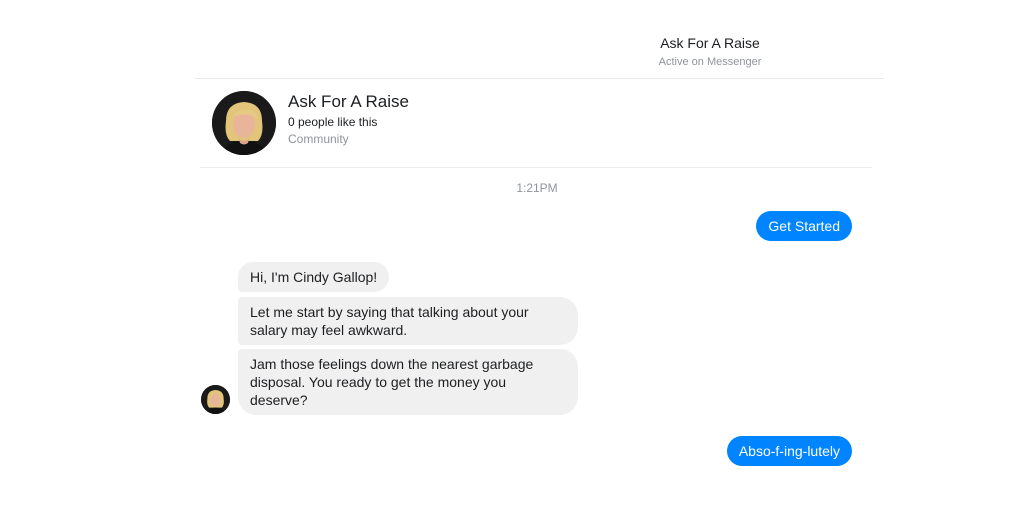 This screenshot has height=514, width=1036. I want to click on page-likes: 0 people like this, so click(333, 122).